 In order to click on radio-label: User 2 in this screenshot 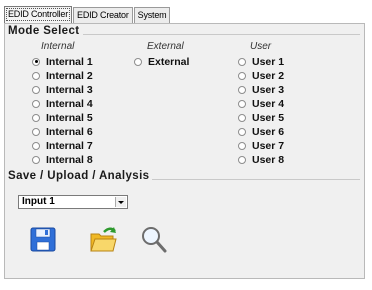, I will do `click(268, 75)`.